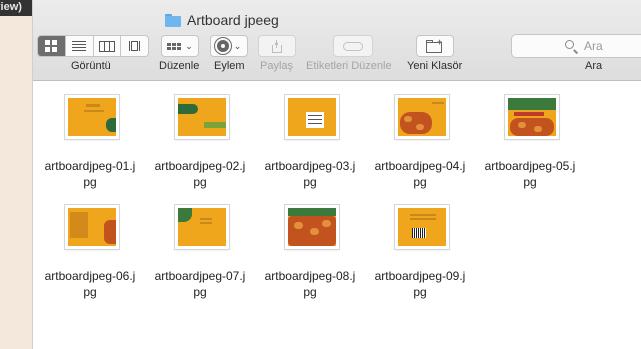  Describe the element at coordinates (277, 66) in the screenshot. I see `share-label: Paylaş` at that location.